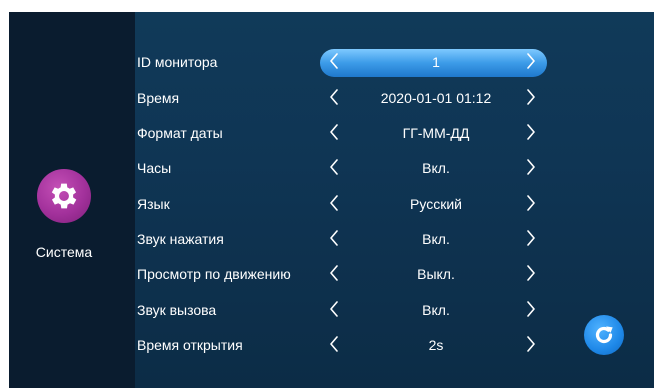 The height and width of the screenshot is (388, 662). What do you see at coordinates (347, 169) in the screenshot?
I see `setting-row: Часы Вкл.` at bounding box center [347, 169].